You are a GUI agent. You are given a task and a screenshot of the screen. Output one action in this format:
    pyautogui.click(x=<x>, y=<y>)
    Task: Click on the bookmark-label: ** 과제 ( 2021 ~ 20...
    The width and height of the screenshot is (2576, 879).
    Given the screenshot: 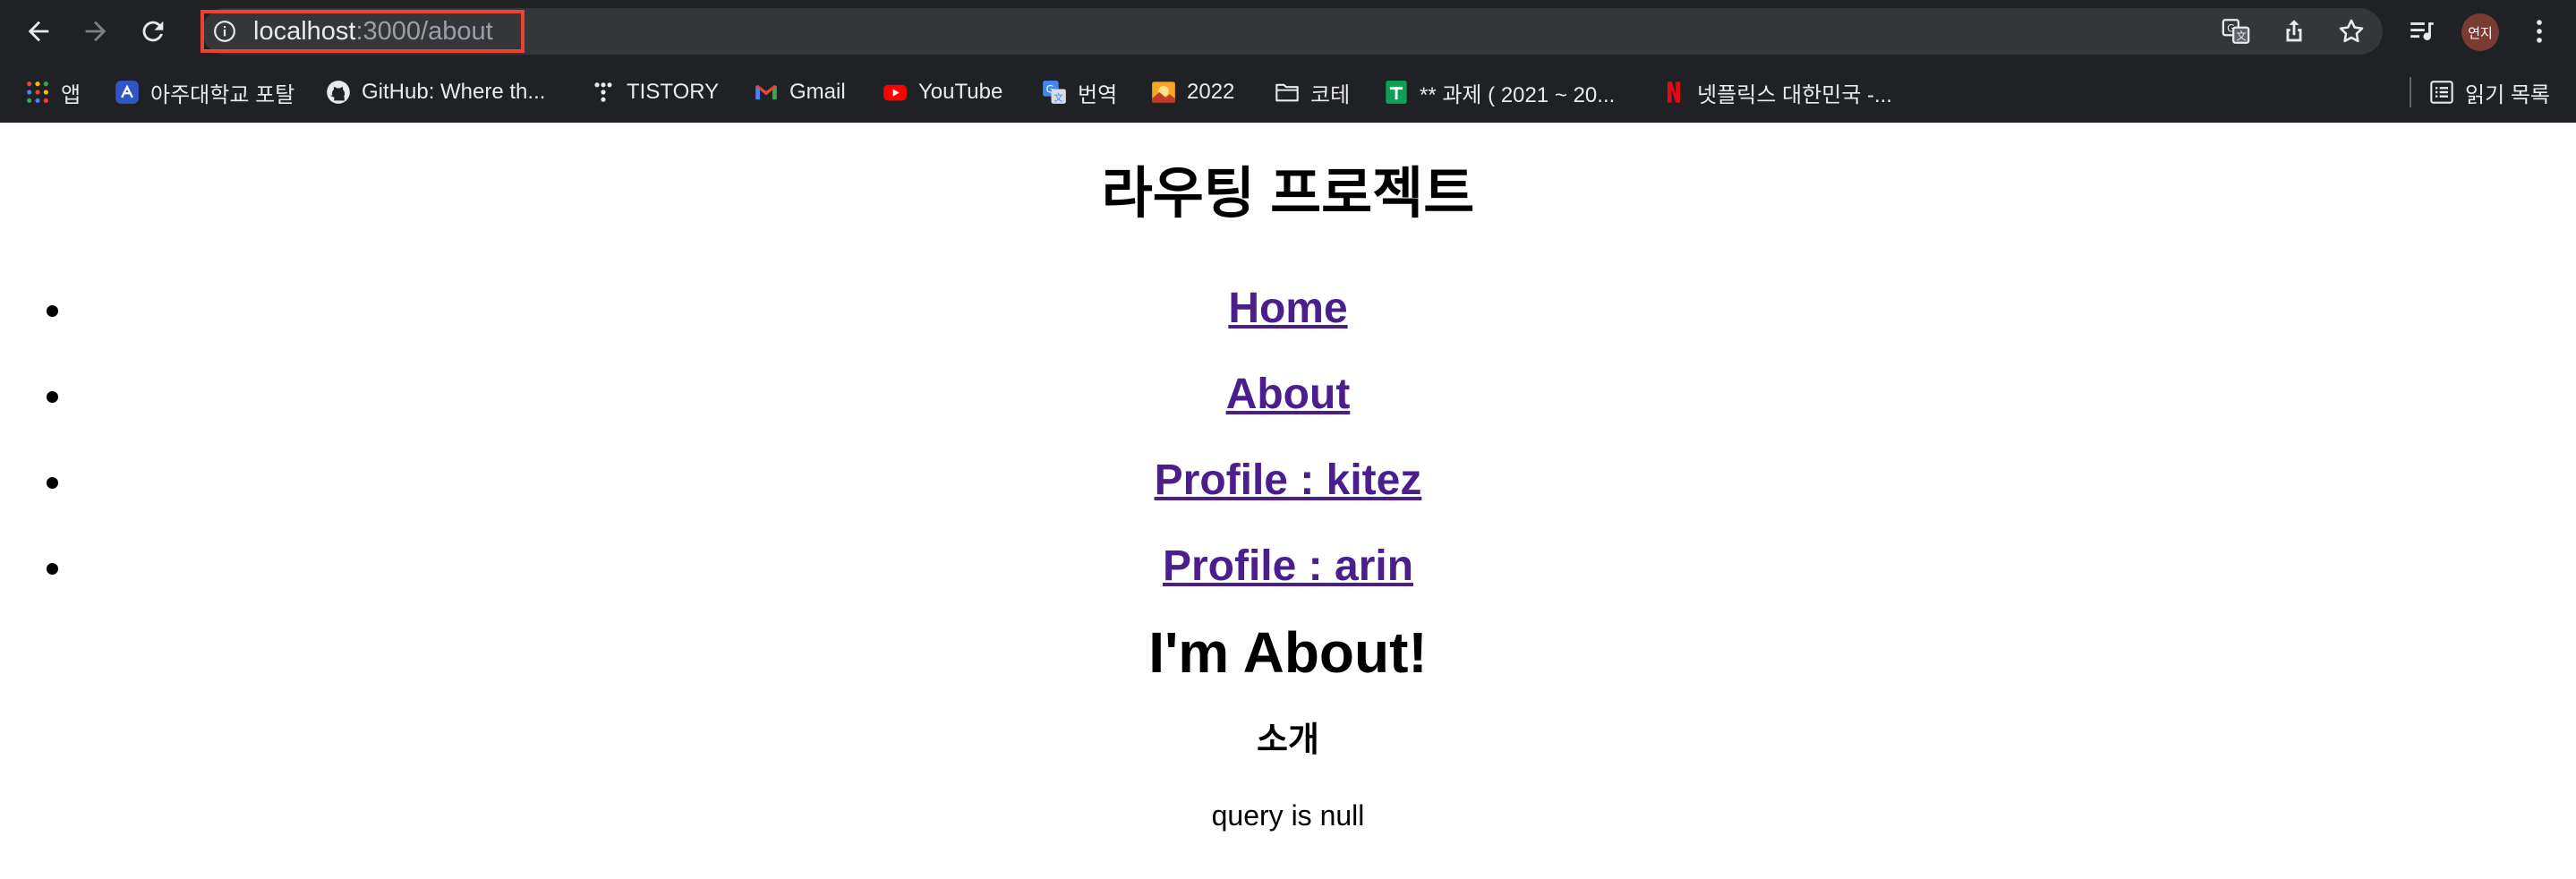 What is the action you would take?
    pyautogui.click(x=1518, y=94)
    